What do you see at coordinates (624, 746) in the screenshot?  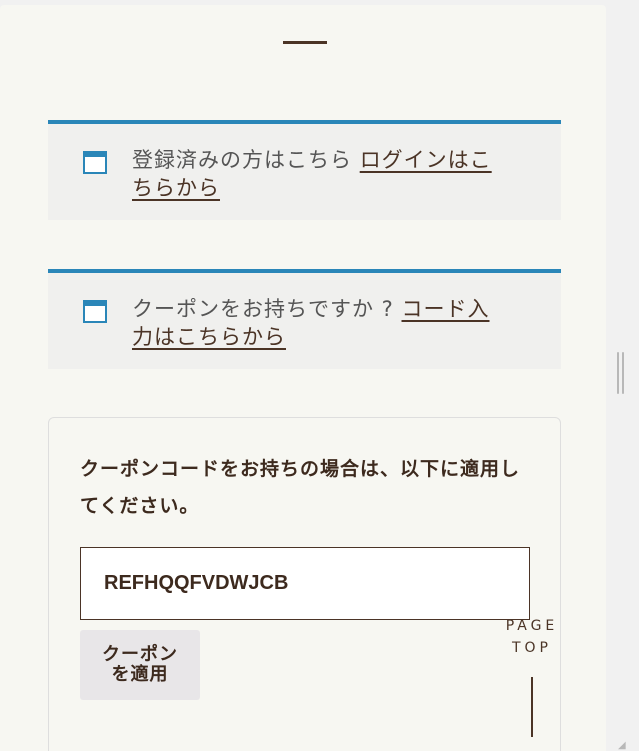 I see `resize-corner-icon: ◢` at bounding box center [624, 746].